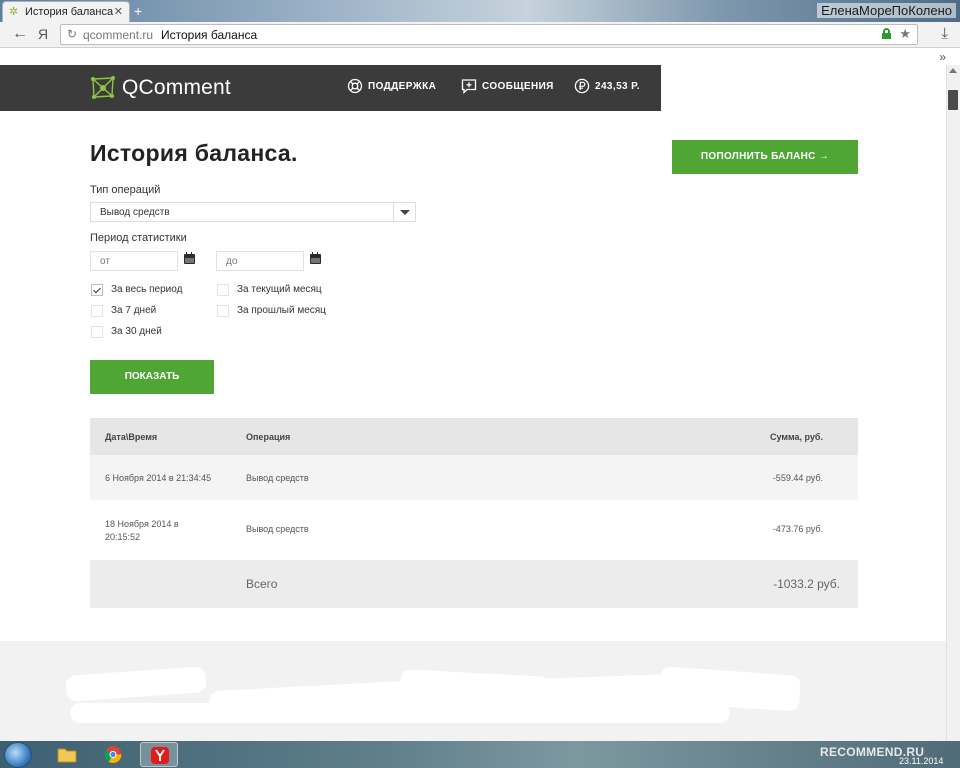 Image resolution: width=960 pixels, height=768 pixels. Describe the element at coordinates (176, 87) in the screenshot. I see `logo-text: QComment` at that location.